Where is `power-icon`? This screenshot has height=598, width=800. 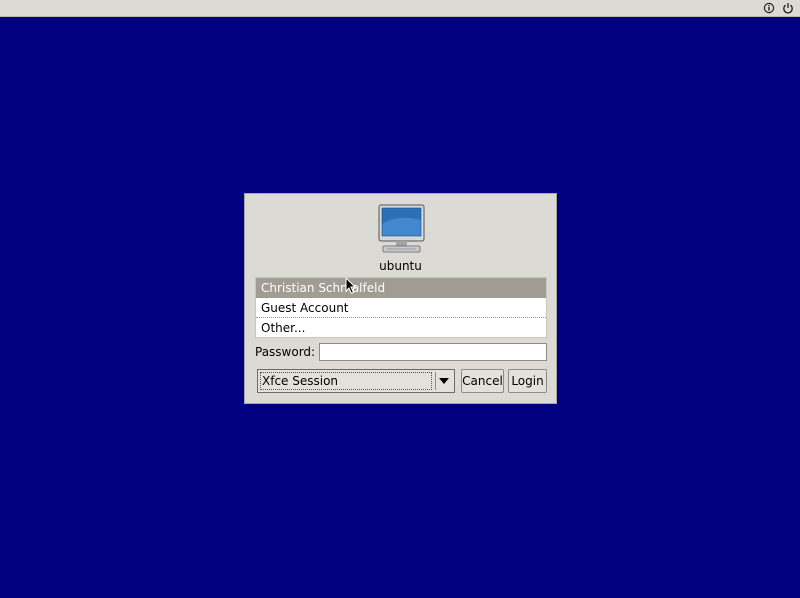 power-icon is located at coordinates (788, 8).